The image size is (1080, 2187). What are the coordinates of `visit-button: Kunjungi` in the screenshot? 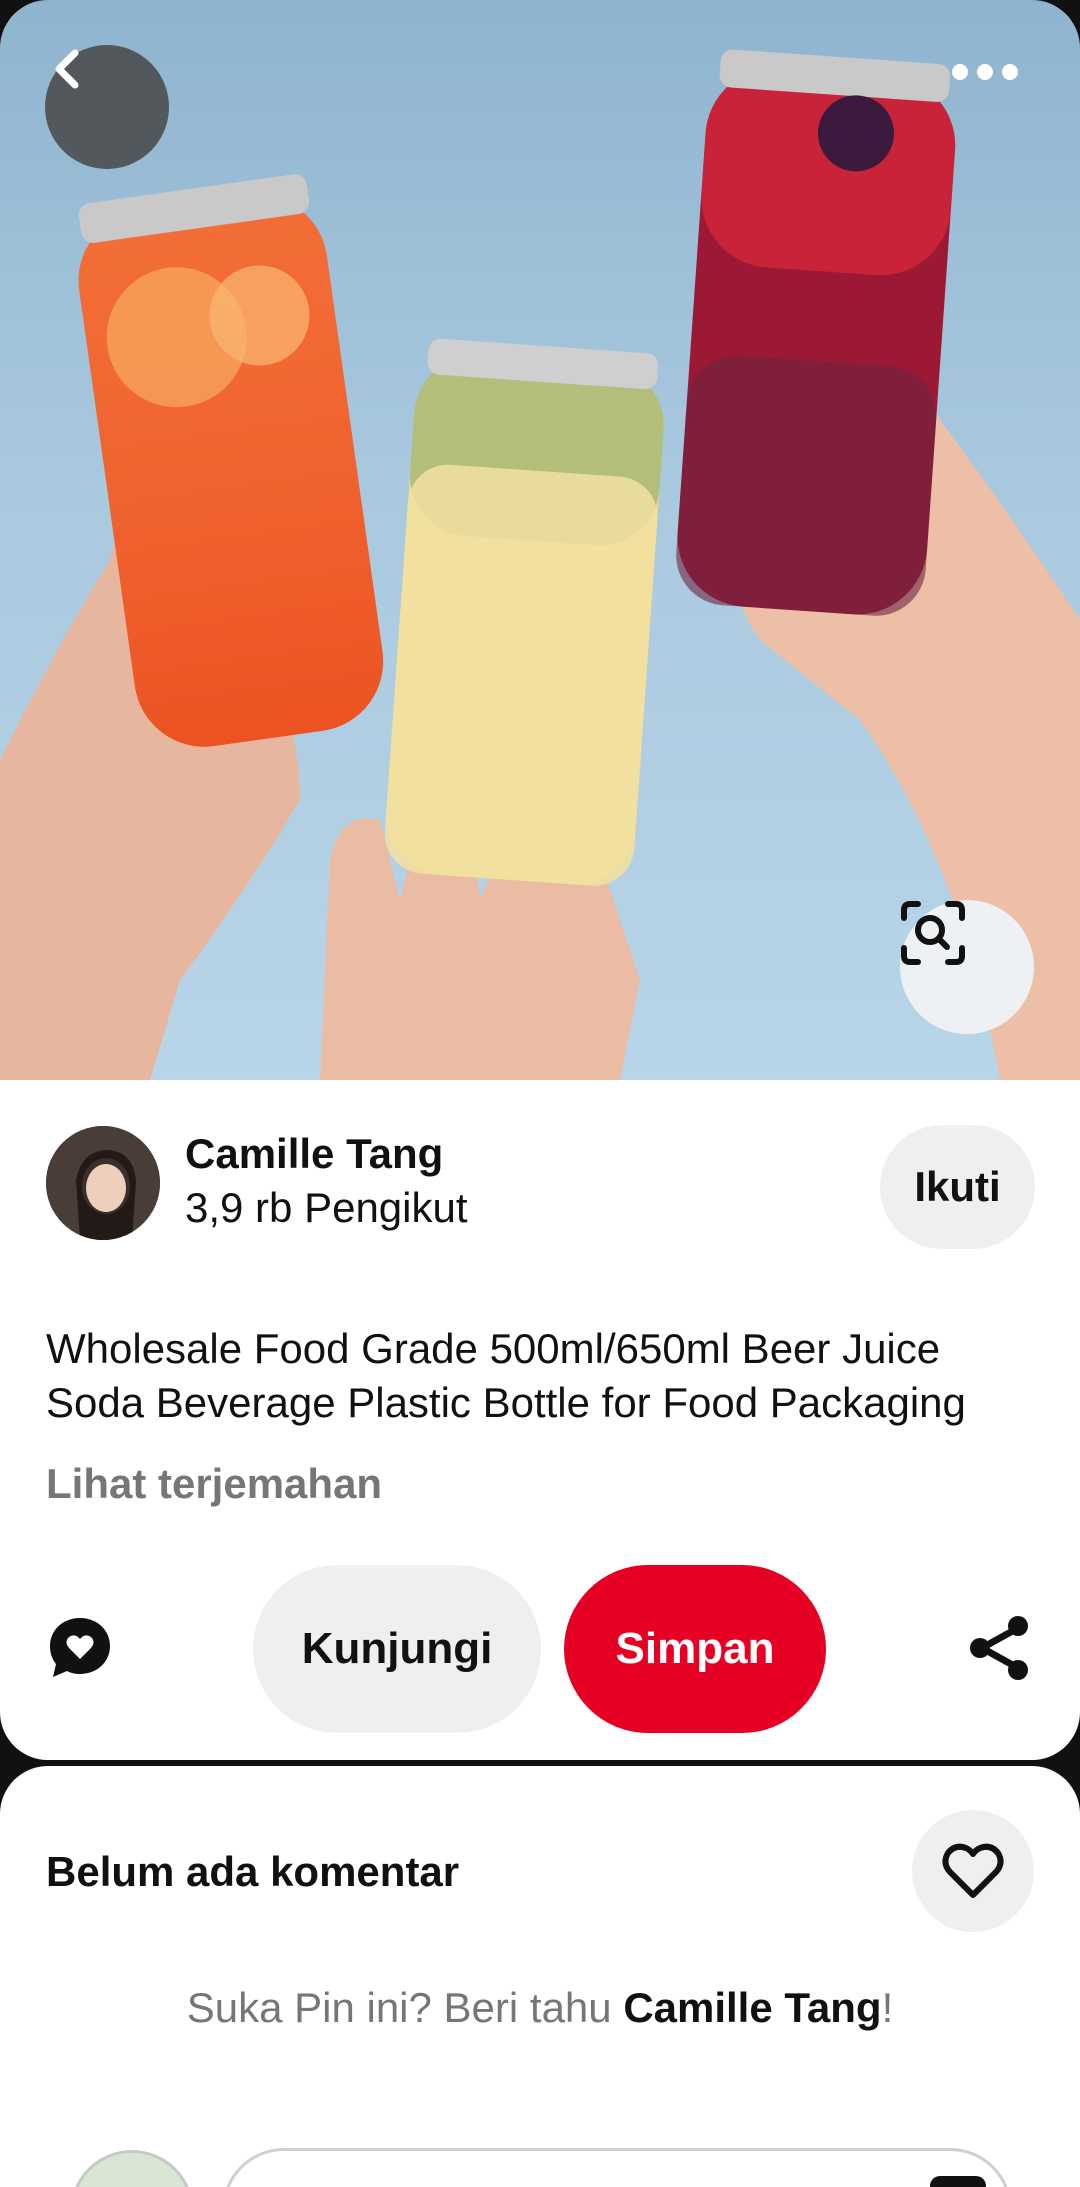 It's located at (397, 1649).